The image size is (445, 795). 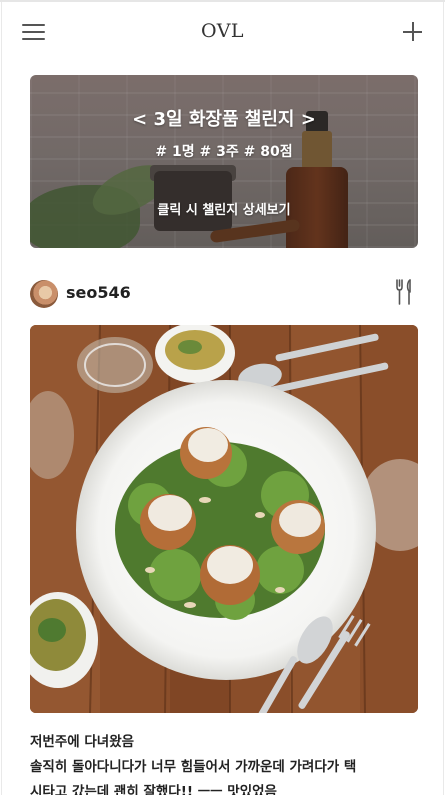 I want to click on fork-knife-icon, so click(x=405, y=292).